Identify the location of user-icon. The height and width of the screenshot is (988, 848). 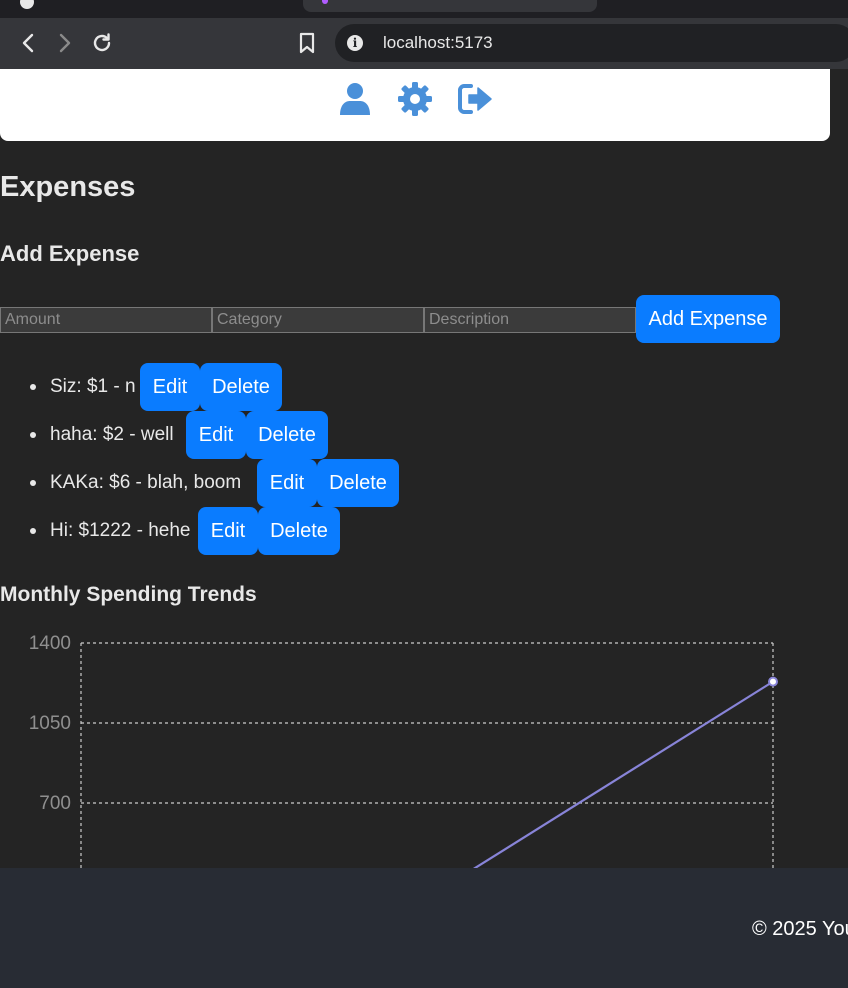
(355, 99).